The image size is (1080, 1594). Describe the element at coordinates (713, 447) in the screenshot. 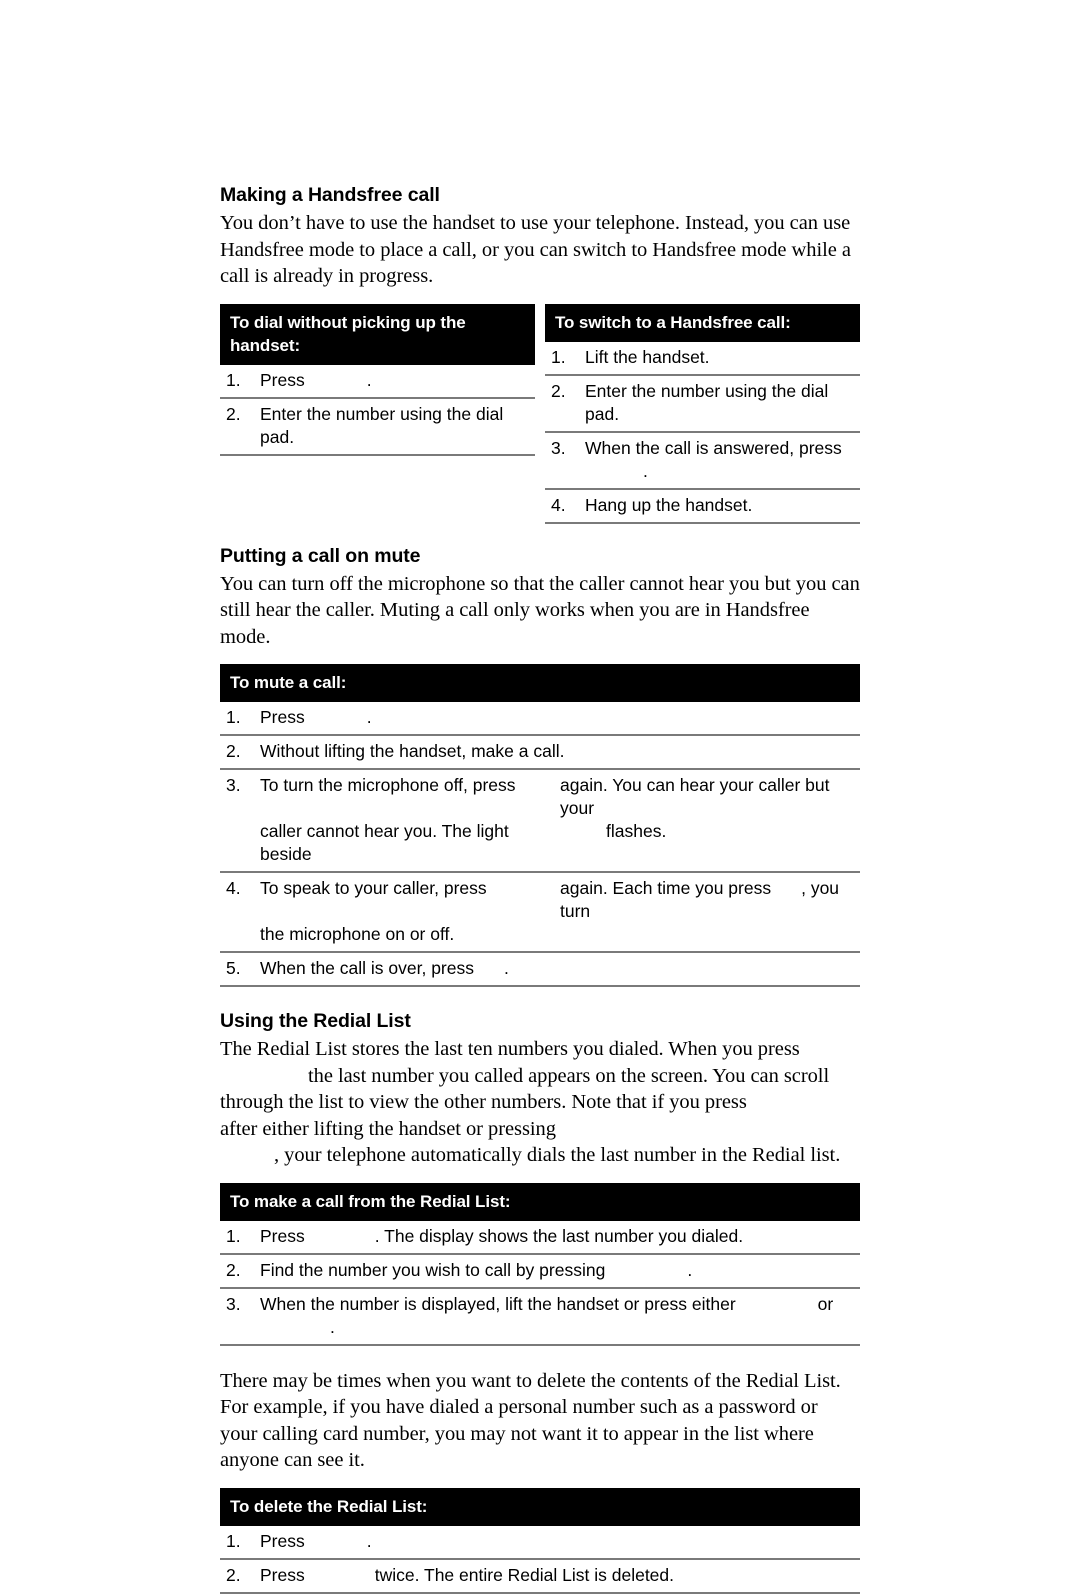

I see `step-text-pre: When the call is answered, press` at that location.